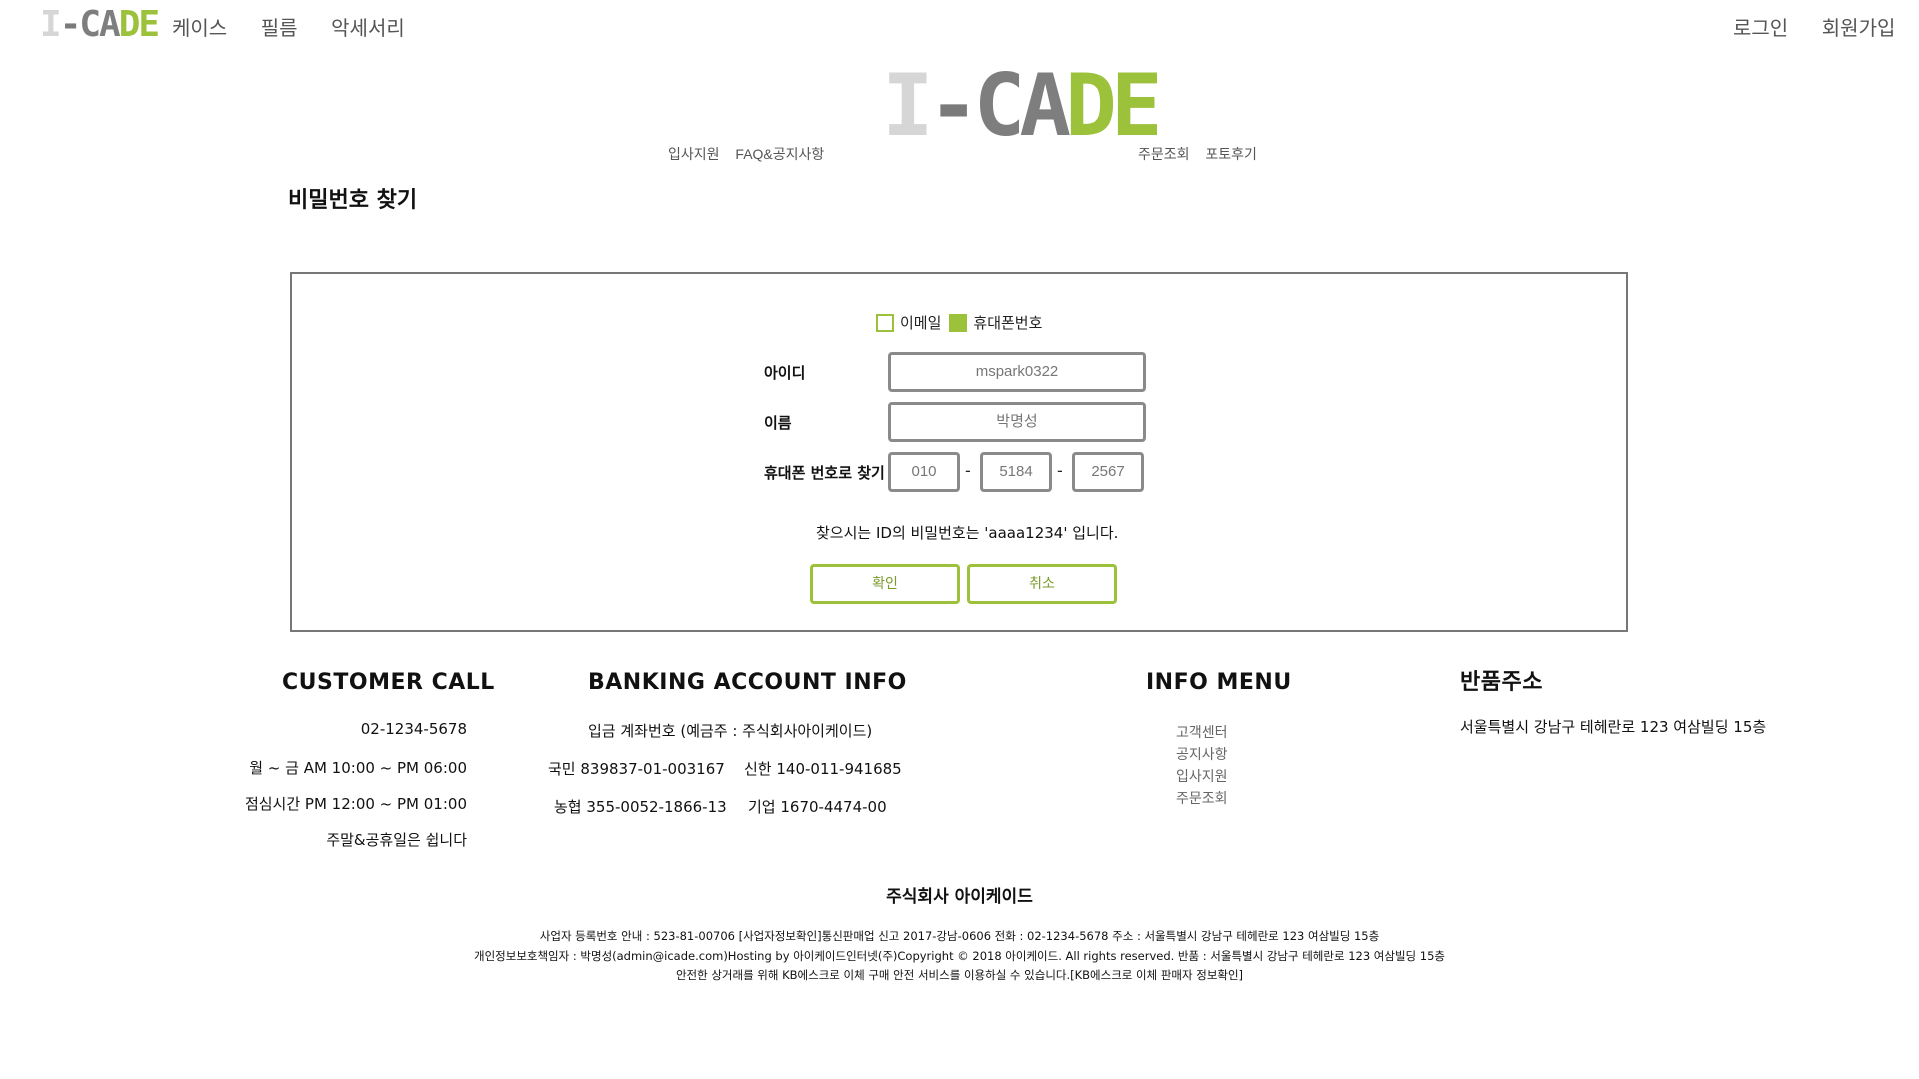 This screenshot has height=1079, width=1919. I want to click on sub-nav-right: 주문조회 포토후기, so click(1203, 154).